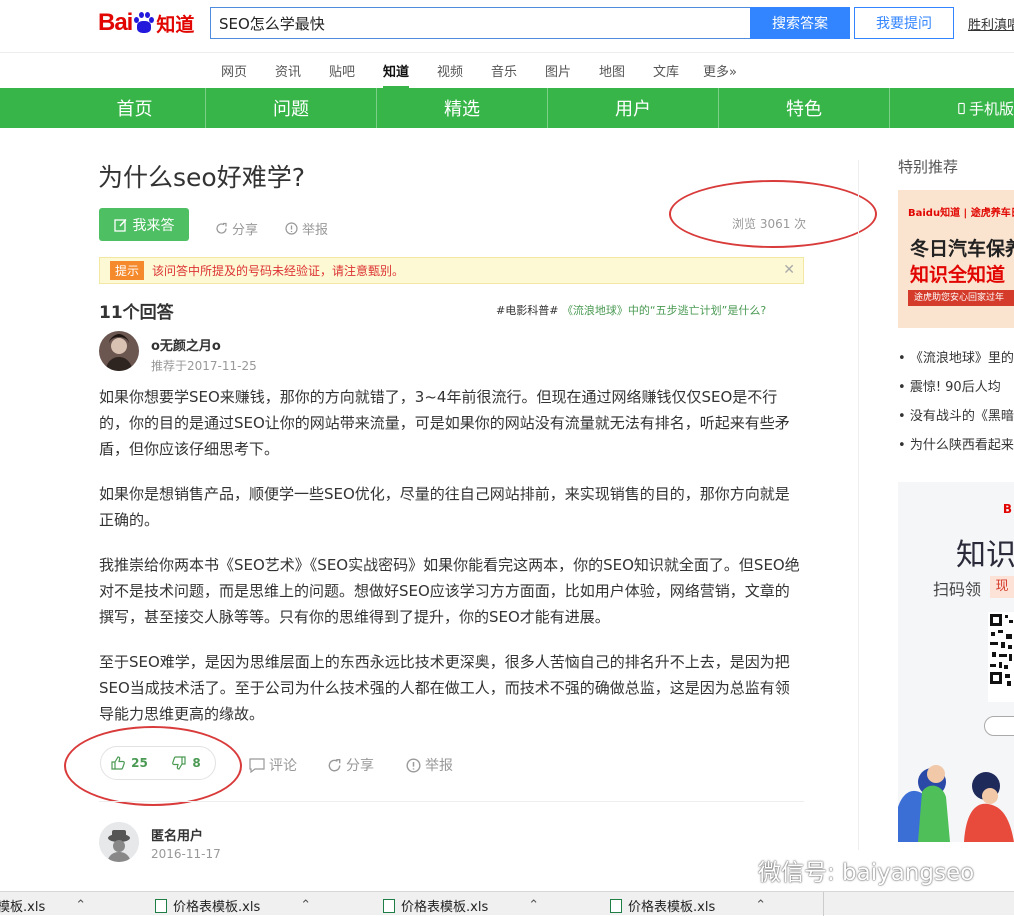 The image size is (1014, 916). Describe the element at coordinates (612, 70) in the screenshot. I see `nav-maps: 地图` at that location.